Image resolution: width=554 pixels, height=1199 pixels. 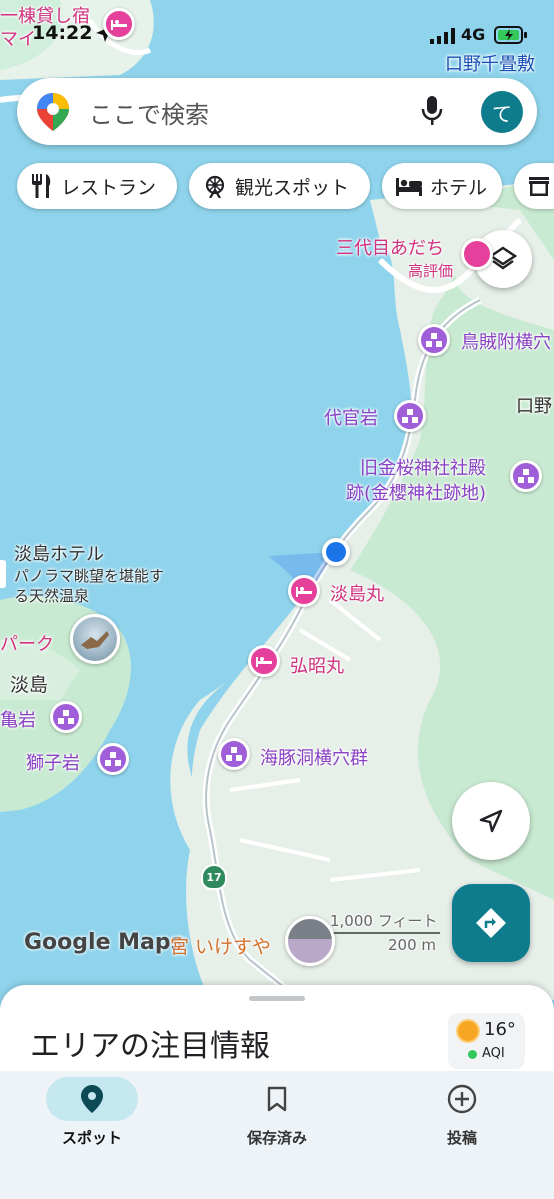 What do you see at coordinates (357, 593) in the screenshot?
I see `map-label-awashimamaru: 淡島丸` at bounding box center [357, 593].